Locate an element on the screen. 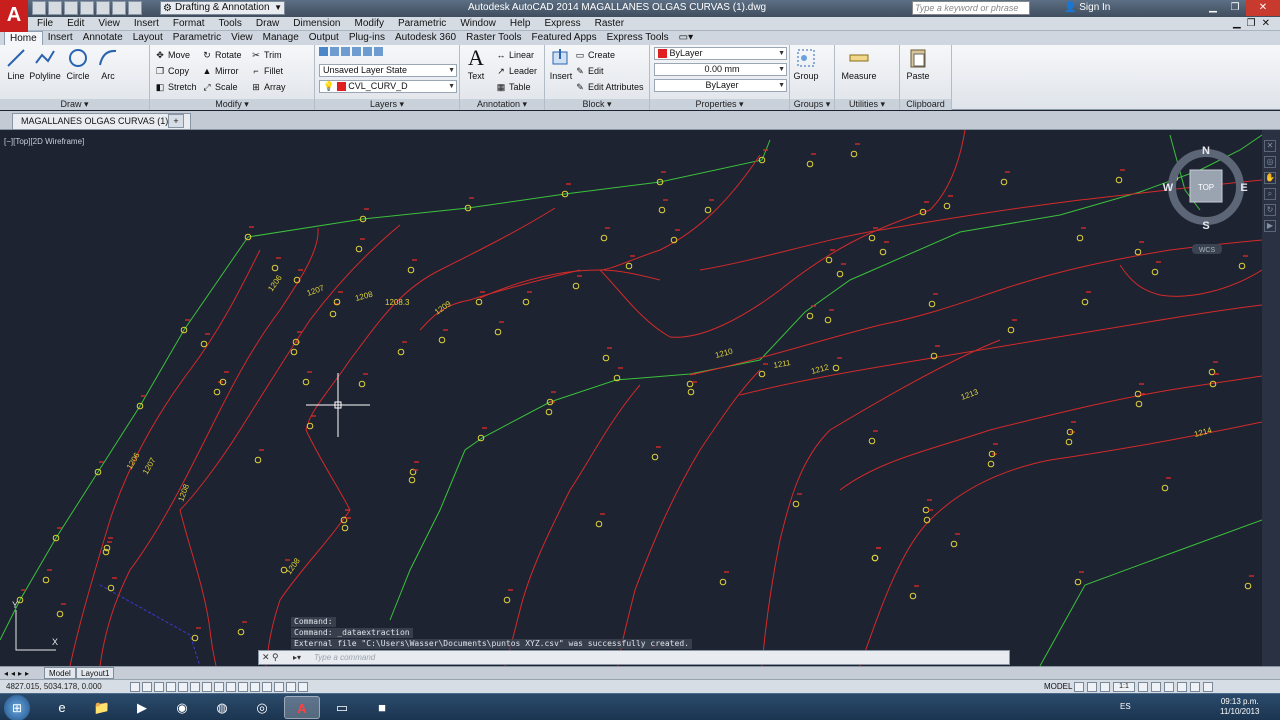 This screenshot has height=720, width=1280. draw-panel-title: Draw ▾ is located at coordinates (74, 104).